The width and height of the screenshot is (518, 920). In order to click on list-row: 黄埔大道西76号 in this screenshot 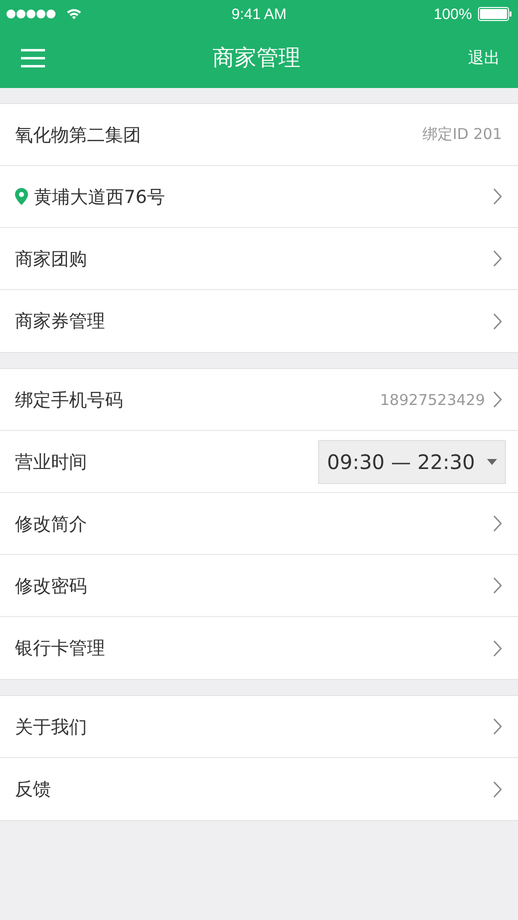, I will do `click(259, 197)`.